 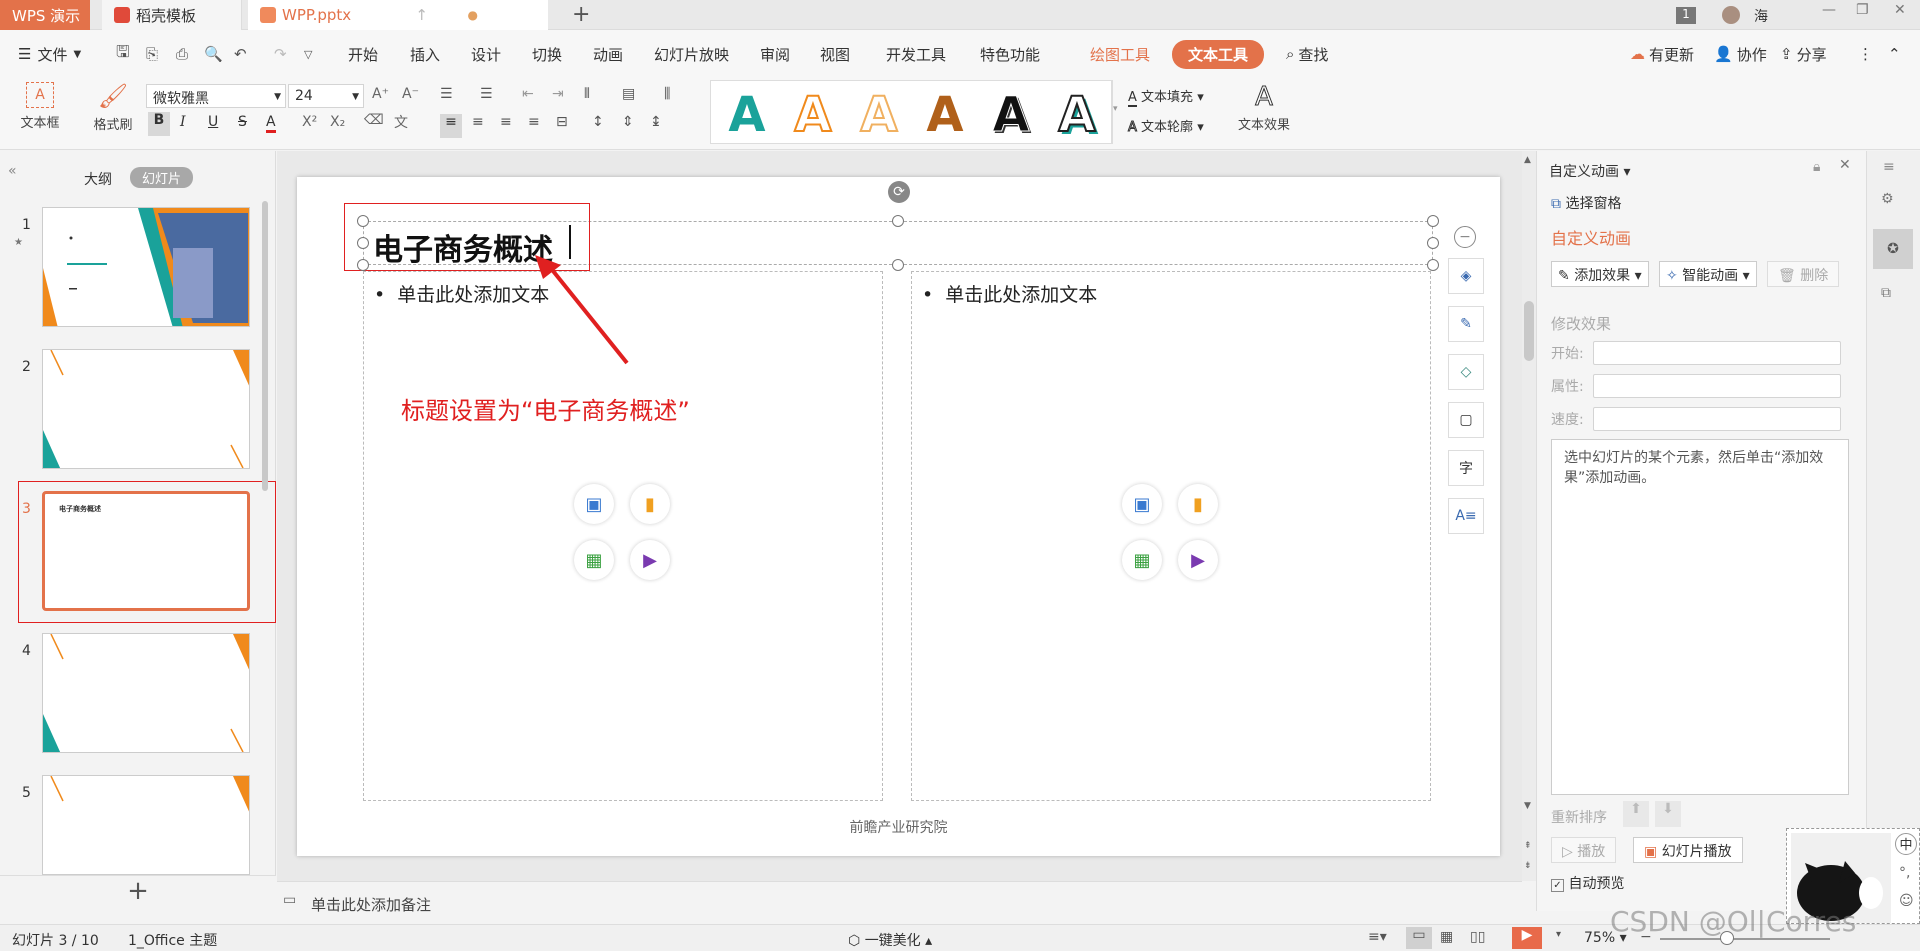 What do you see at coordinates (528, 94) in the screenshot?
I see `decrease-indent-icon: ⇤` at bounding box center [528, 94].